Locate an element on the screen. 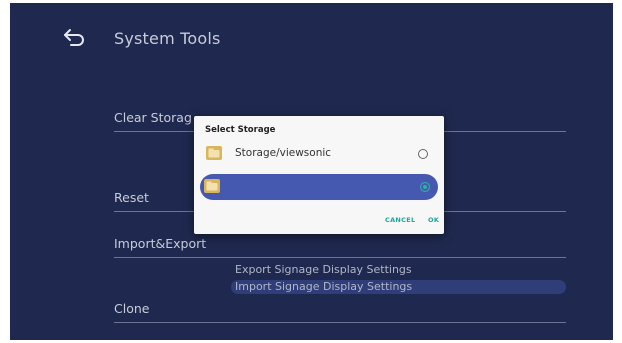 This screenshot has height=343, width=622. back-arrow-icon is located at coordinates (74, 37).